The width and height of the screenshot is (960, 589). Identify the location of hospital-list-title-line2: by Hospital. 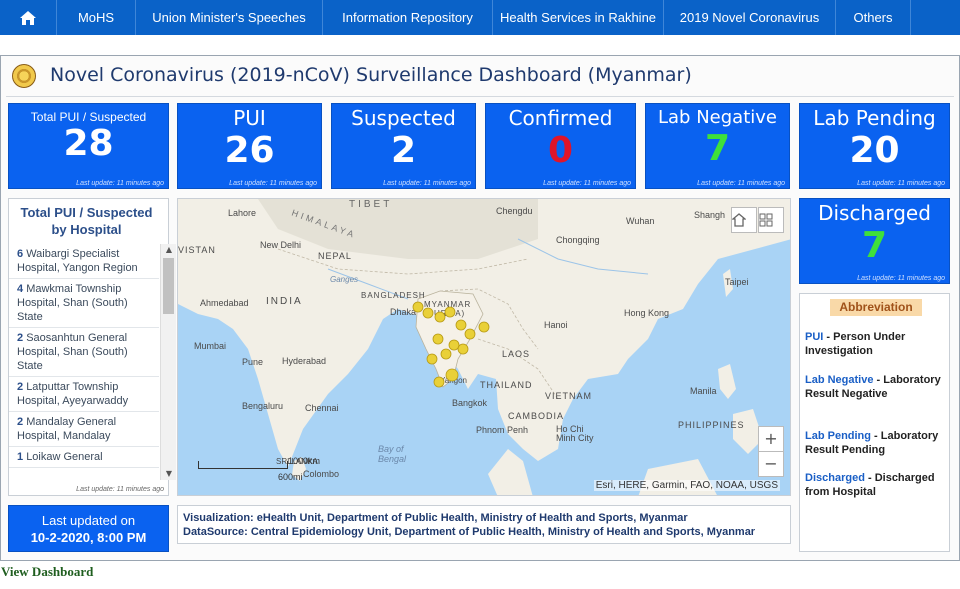
(86, 229).